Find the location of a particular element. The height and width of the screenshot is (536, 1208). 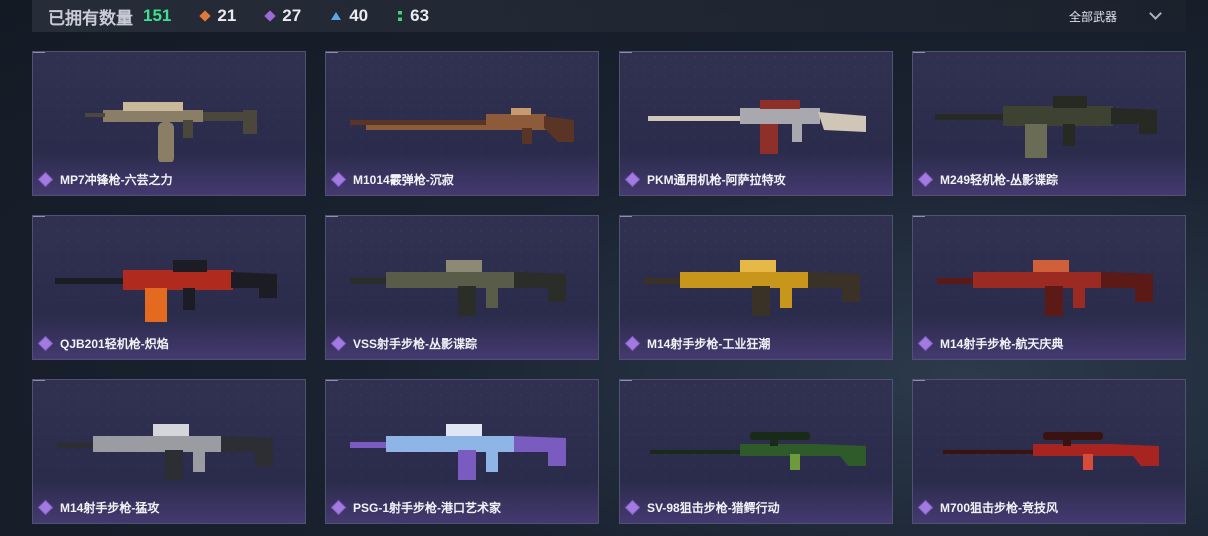

weapon-name-row: QJB201轻机枪-炽焰 is located at coordinates (104, 343).